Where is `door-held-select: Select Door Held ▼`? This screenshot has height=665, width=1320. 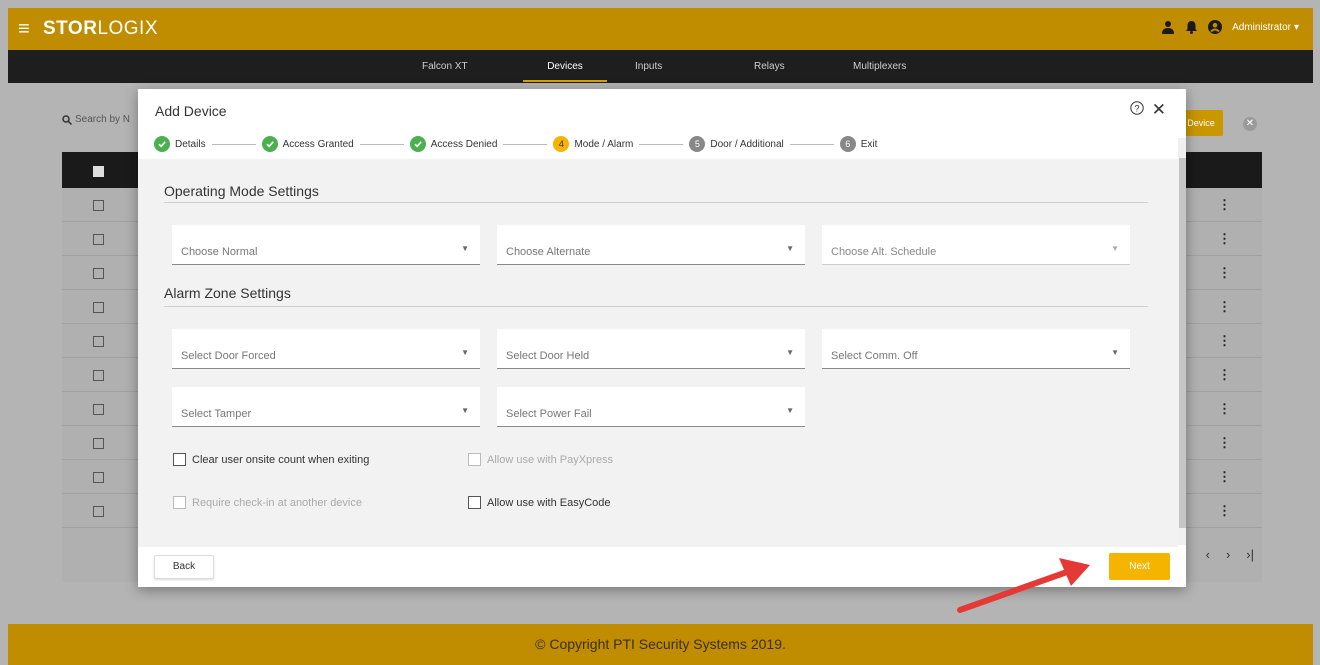 door-held-select: Select Door Held ▼ is located at coordinates (651, 349).